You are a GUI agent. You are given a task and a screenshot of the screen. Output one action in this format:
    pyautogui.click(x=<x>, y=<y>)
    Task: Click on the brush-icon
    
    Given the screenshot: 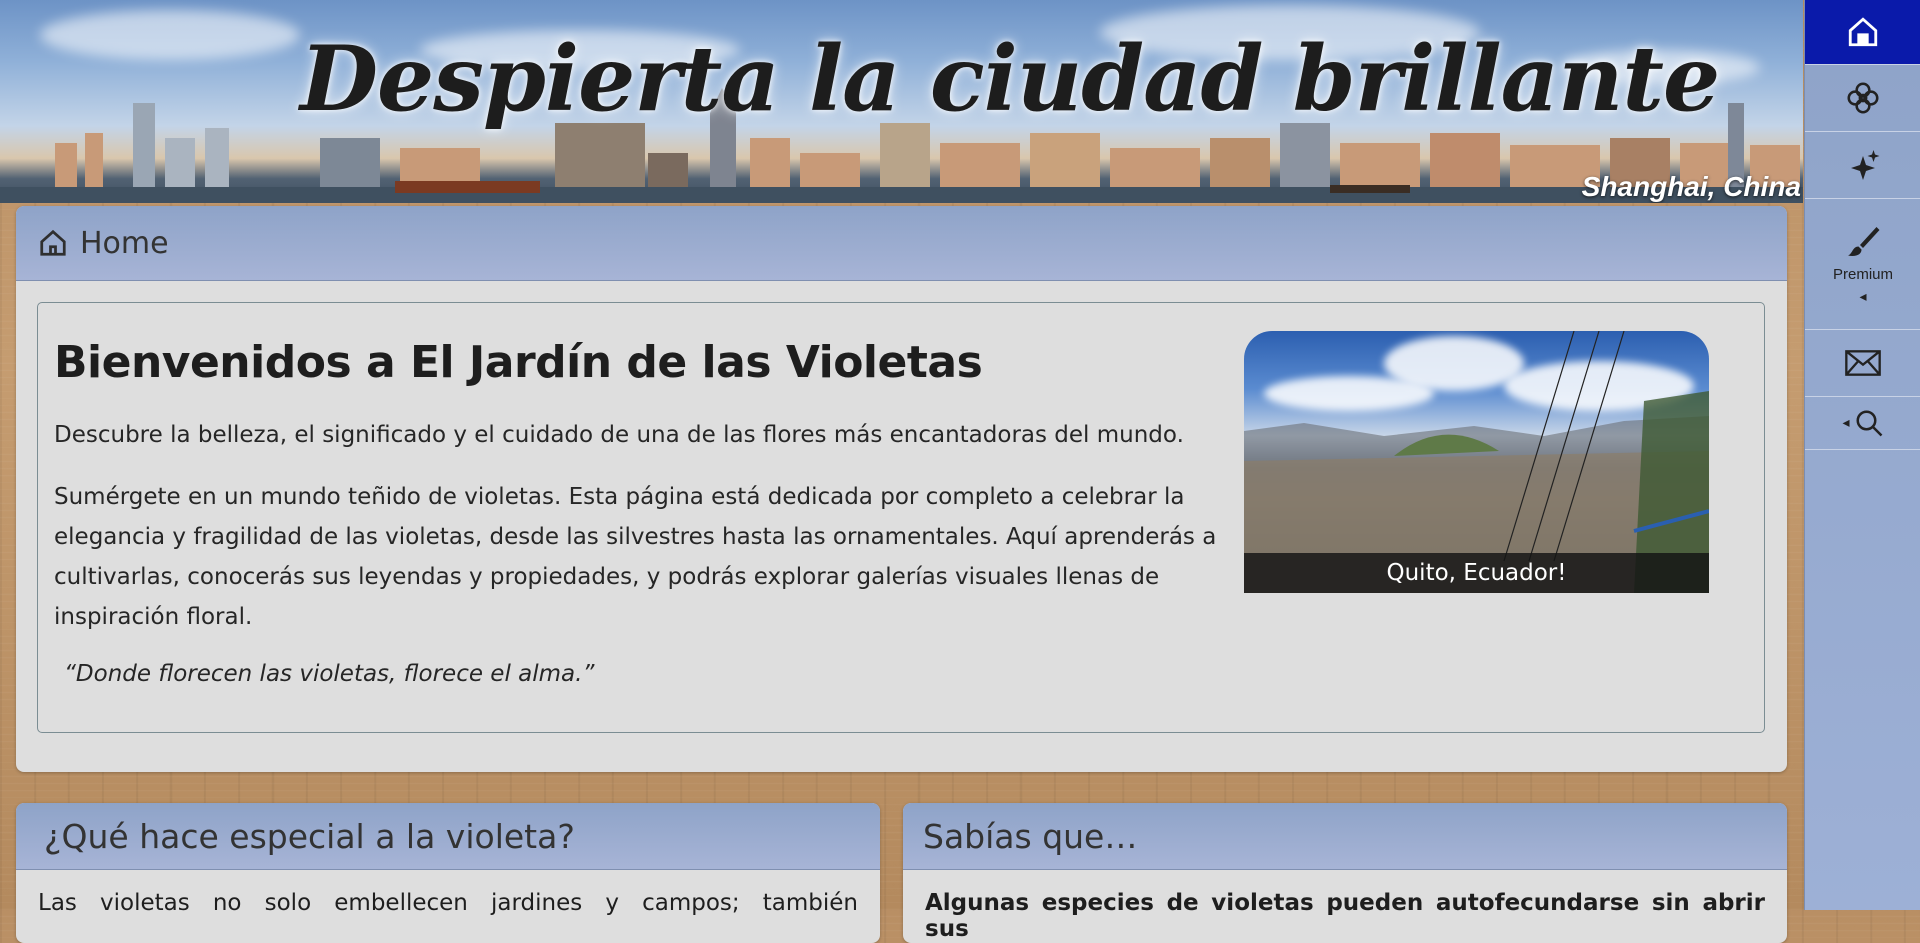 What is the action you would take?
    pyautogui.click(x=1864, y=241)
    